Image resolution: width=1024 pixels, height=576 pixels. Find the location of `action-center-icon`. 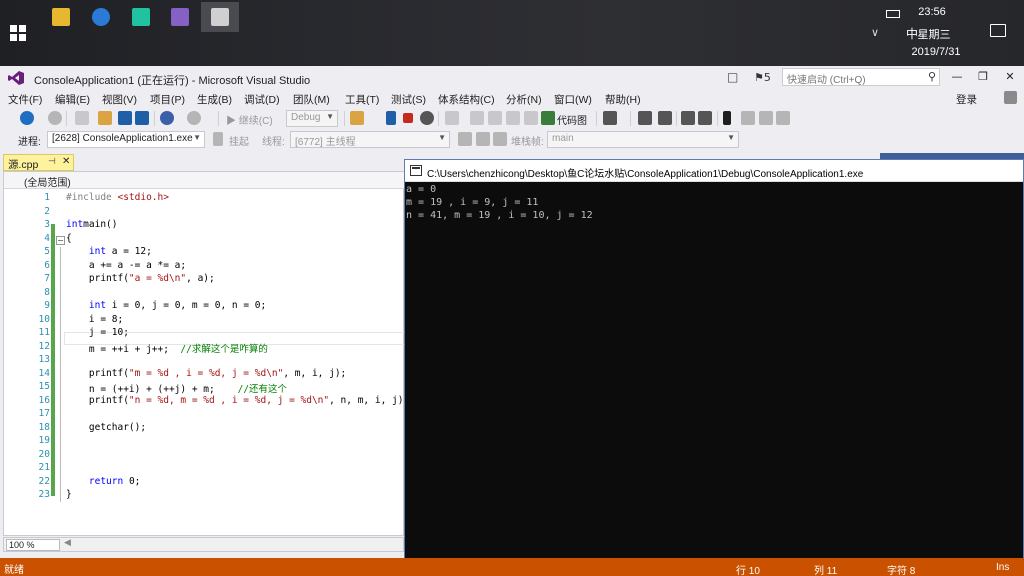

action-center-icon is located at coordinates (998, 30).